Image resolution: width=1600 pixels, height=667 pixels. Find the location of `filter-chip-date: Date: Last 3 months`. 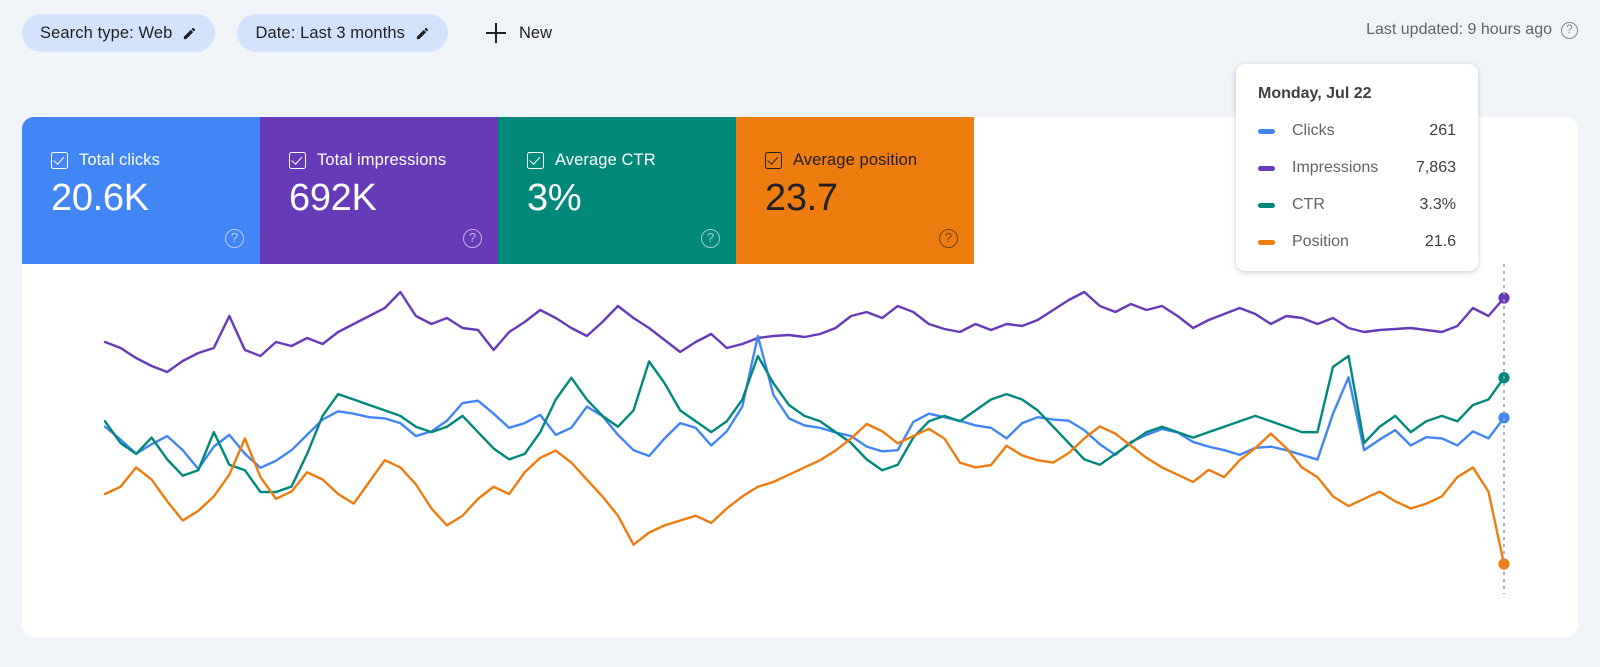

filter-chip-date: Date: Last 3 months is located at coordinates (343, 33).